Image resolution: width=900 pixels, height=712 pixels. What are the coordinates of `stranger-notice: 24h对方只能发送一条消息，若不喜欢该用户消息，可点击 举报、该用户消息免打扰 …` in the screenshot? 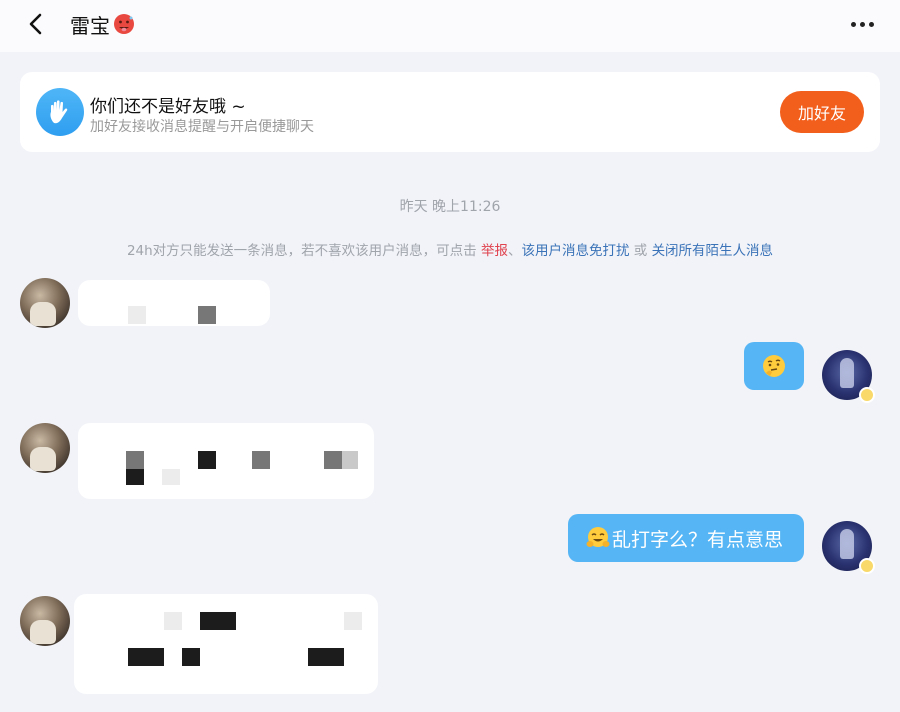 It's located at (450, 249).